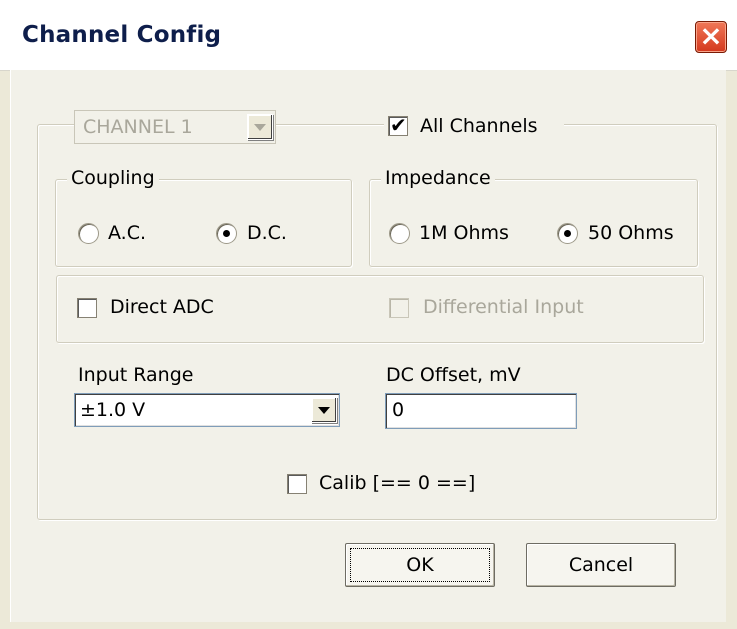  What do you see at coordinates (397, 483) in the screenshot?
I see `calib-label: Calib [== 0 ==]` at bounding box center [397, 483].